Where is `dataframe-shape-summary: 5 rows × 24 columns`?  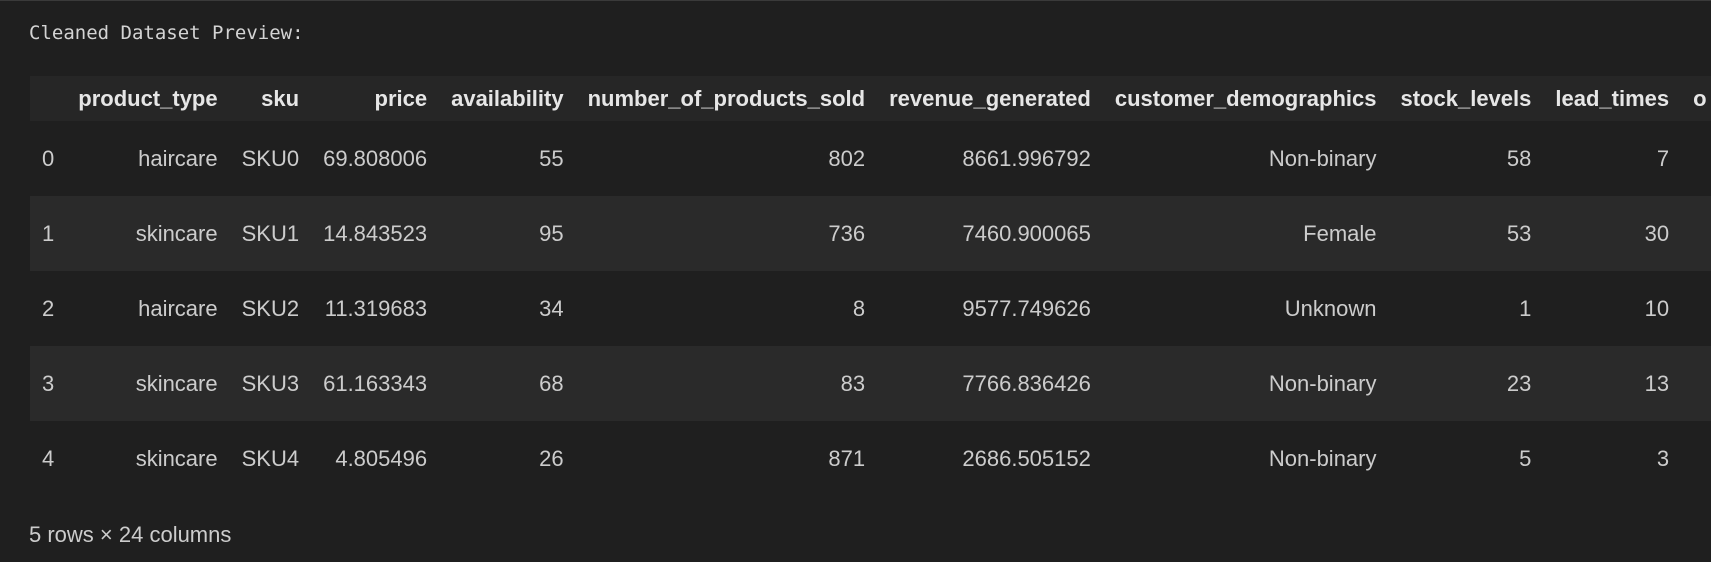
dataframe-shape-summary: 5 rows × 24 columns is located at coordinates (130, 534).